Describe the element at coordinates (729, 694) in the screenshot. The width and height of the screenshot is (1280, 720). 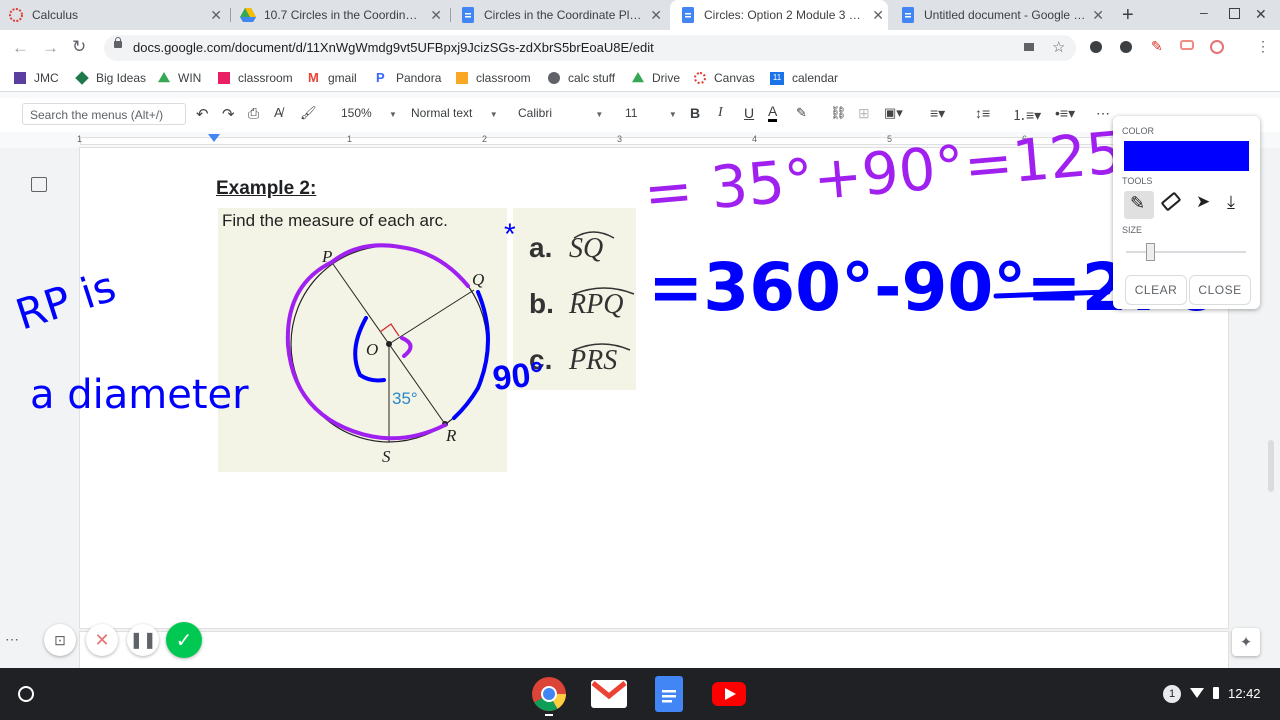
I see `youtube-icon` at that location.